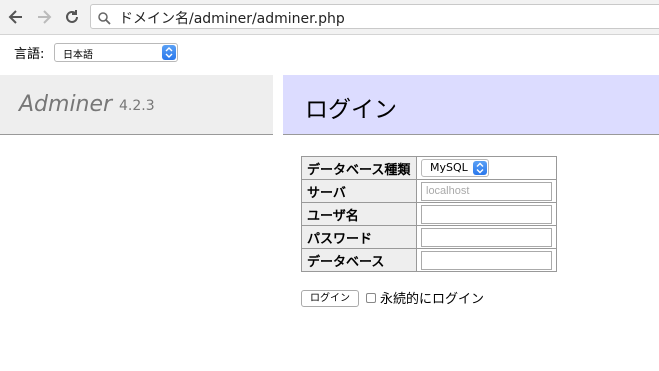 Image resolution: width=659 pixels, height=371 pixels. Describe the element at coordinates (44, 17) in the screenshot. I see `forward-arrow-icon` at that location.